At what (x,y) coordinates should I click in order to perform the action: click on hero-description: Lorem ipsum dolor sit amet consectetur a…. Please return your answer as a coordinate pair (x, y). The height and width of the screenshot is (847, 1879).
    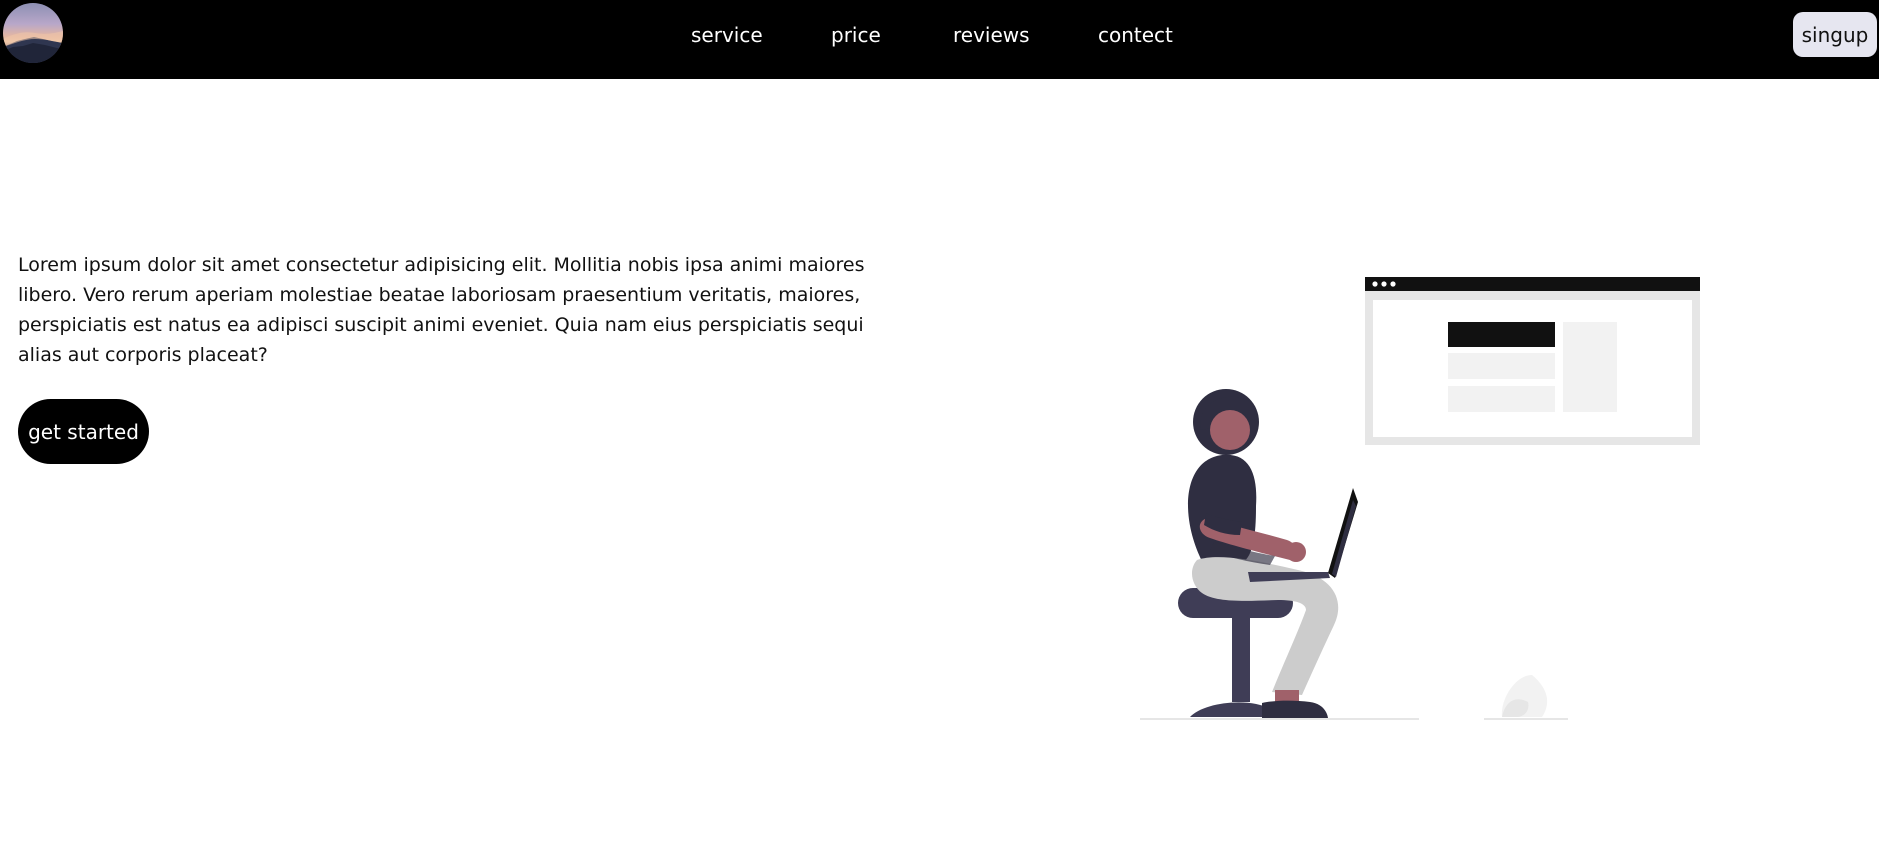
    Looking at the image, I should click on (441, 310).